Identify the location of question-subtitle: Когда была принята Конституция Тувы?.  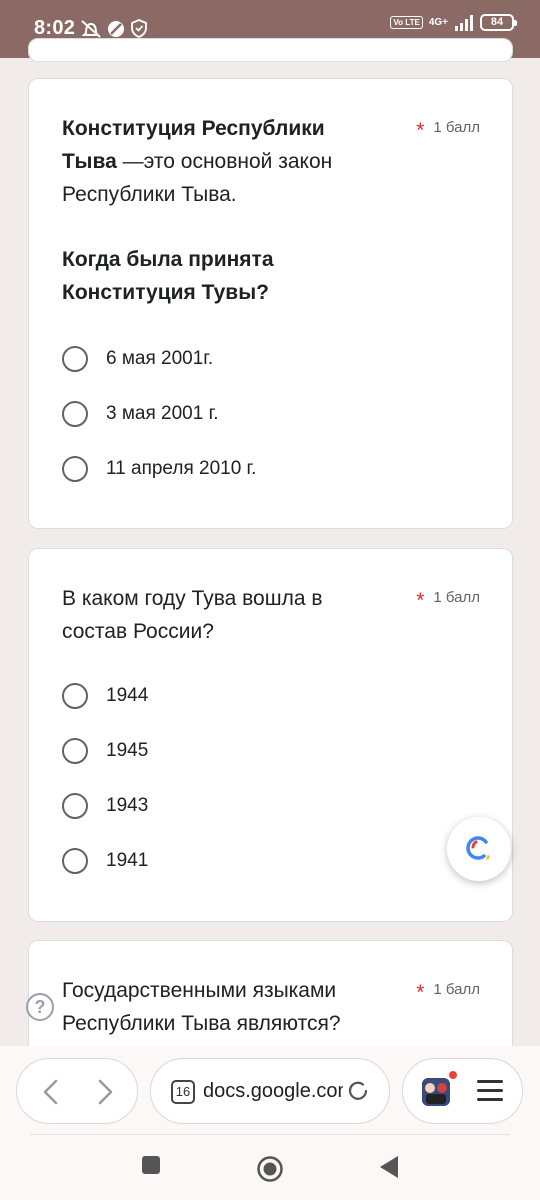
(168, 276).